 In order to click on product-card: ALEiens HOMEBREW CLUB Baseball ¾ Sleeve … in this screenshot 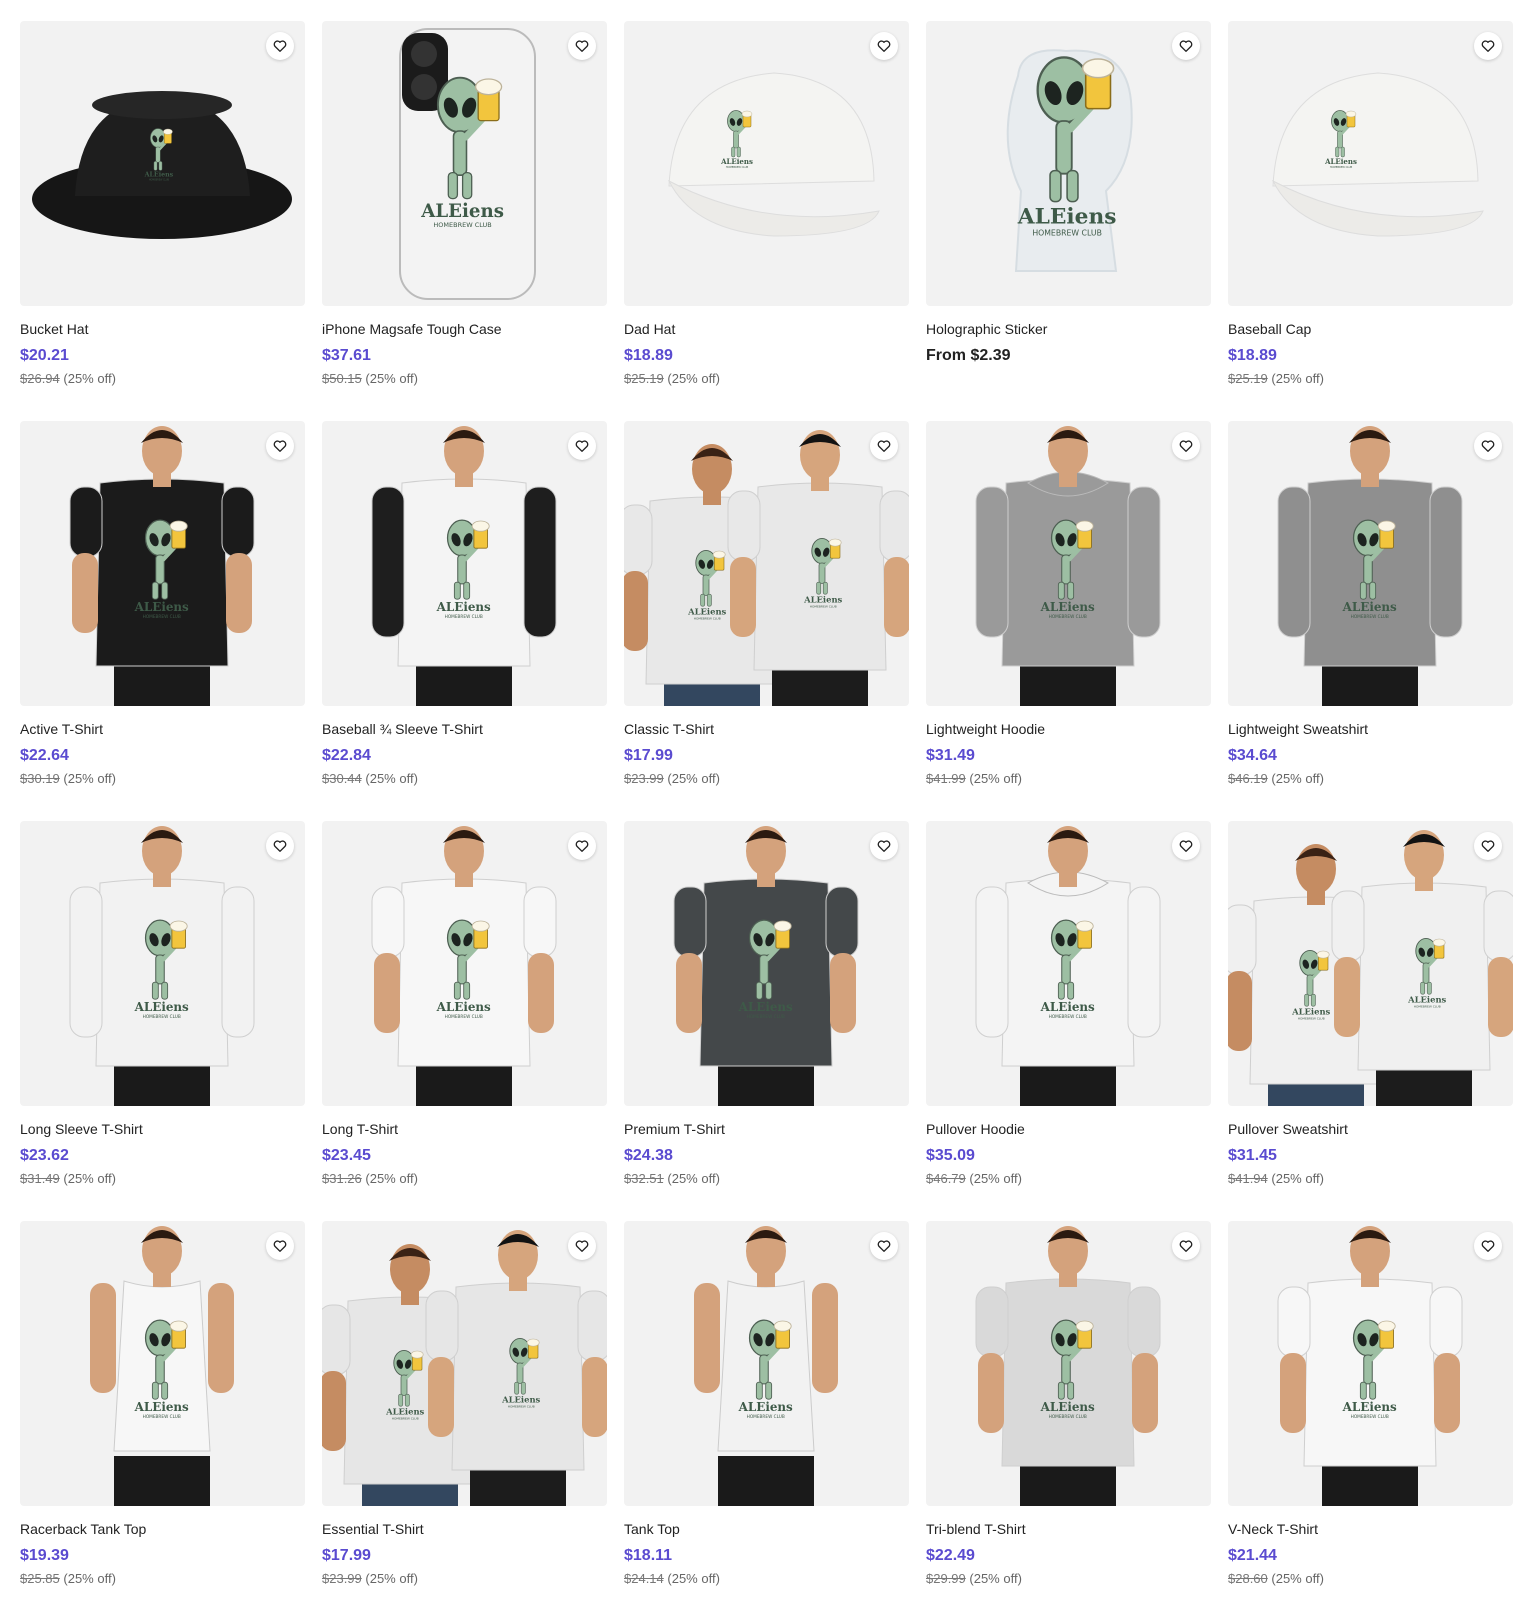, I will do `click(464, 621)`.